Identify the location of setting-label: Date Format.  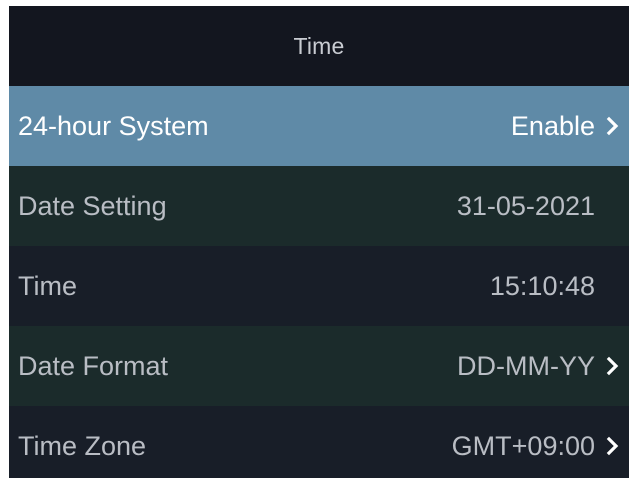
(93, 365).